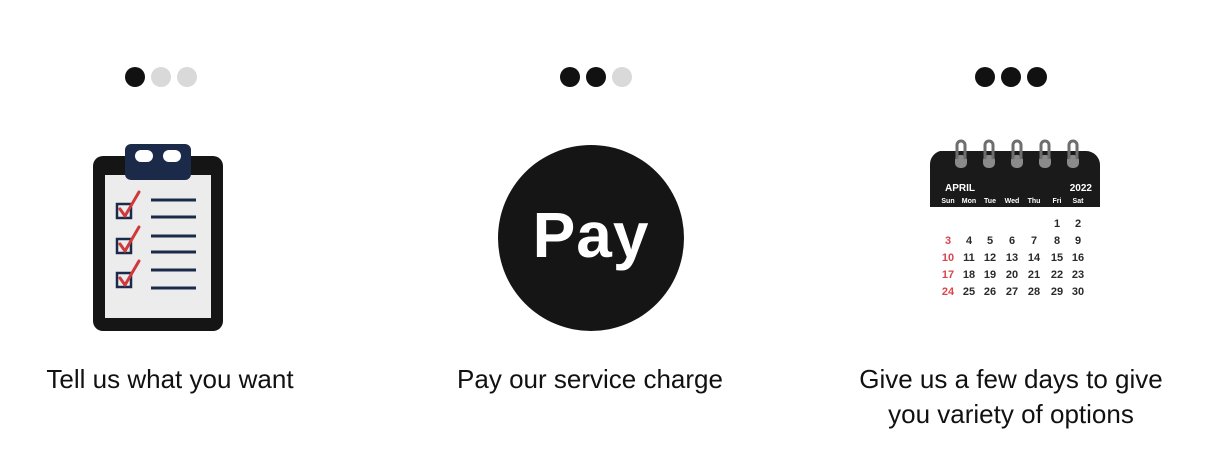  Describe the element at coordinates (1012, 241) in the screenshot. I see `calendar-day: 6` at that location.